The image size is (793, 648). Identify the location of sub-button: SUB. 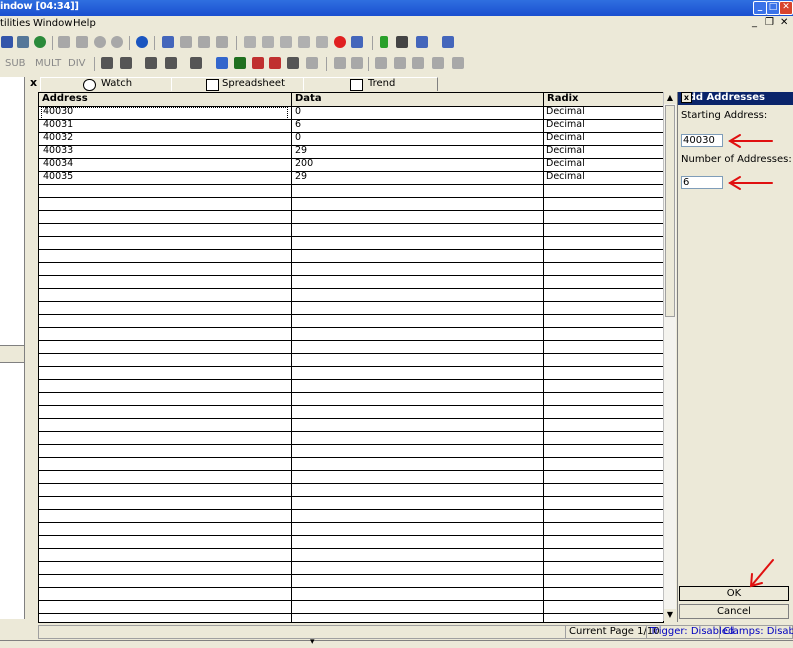
(15, 63).